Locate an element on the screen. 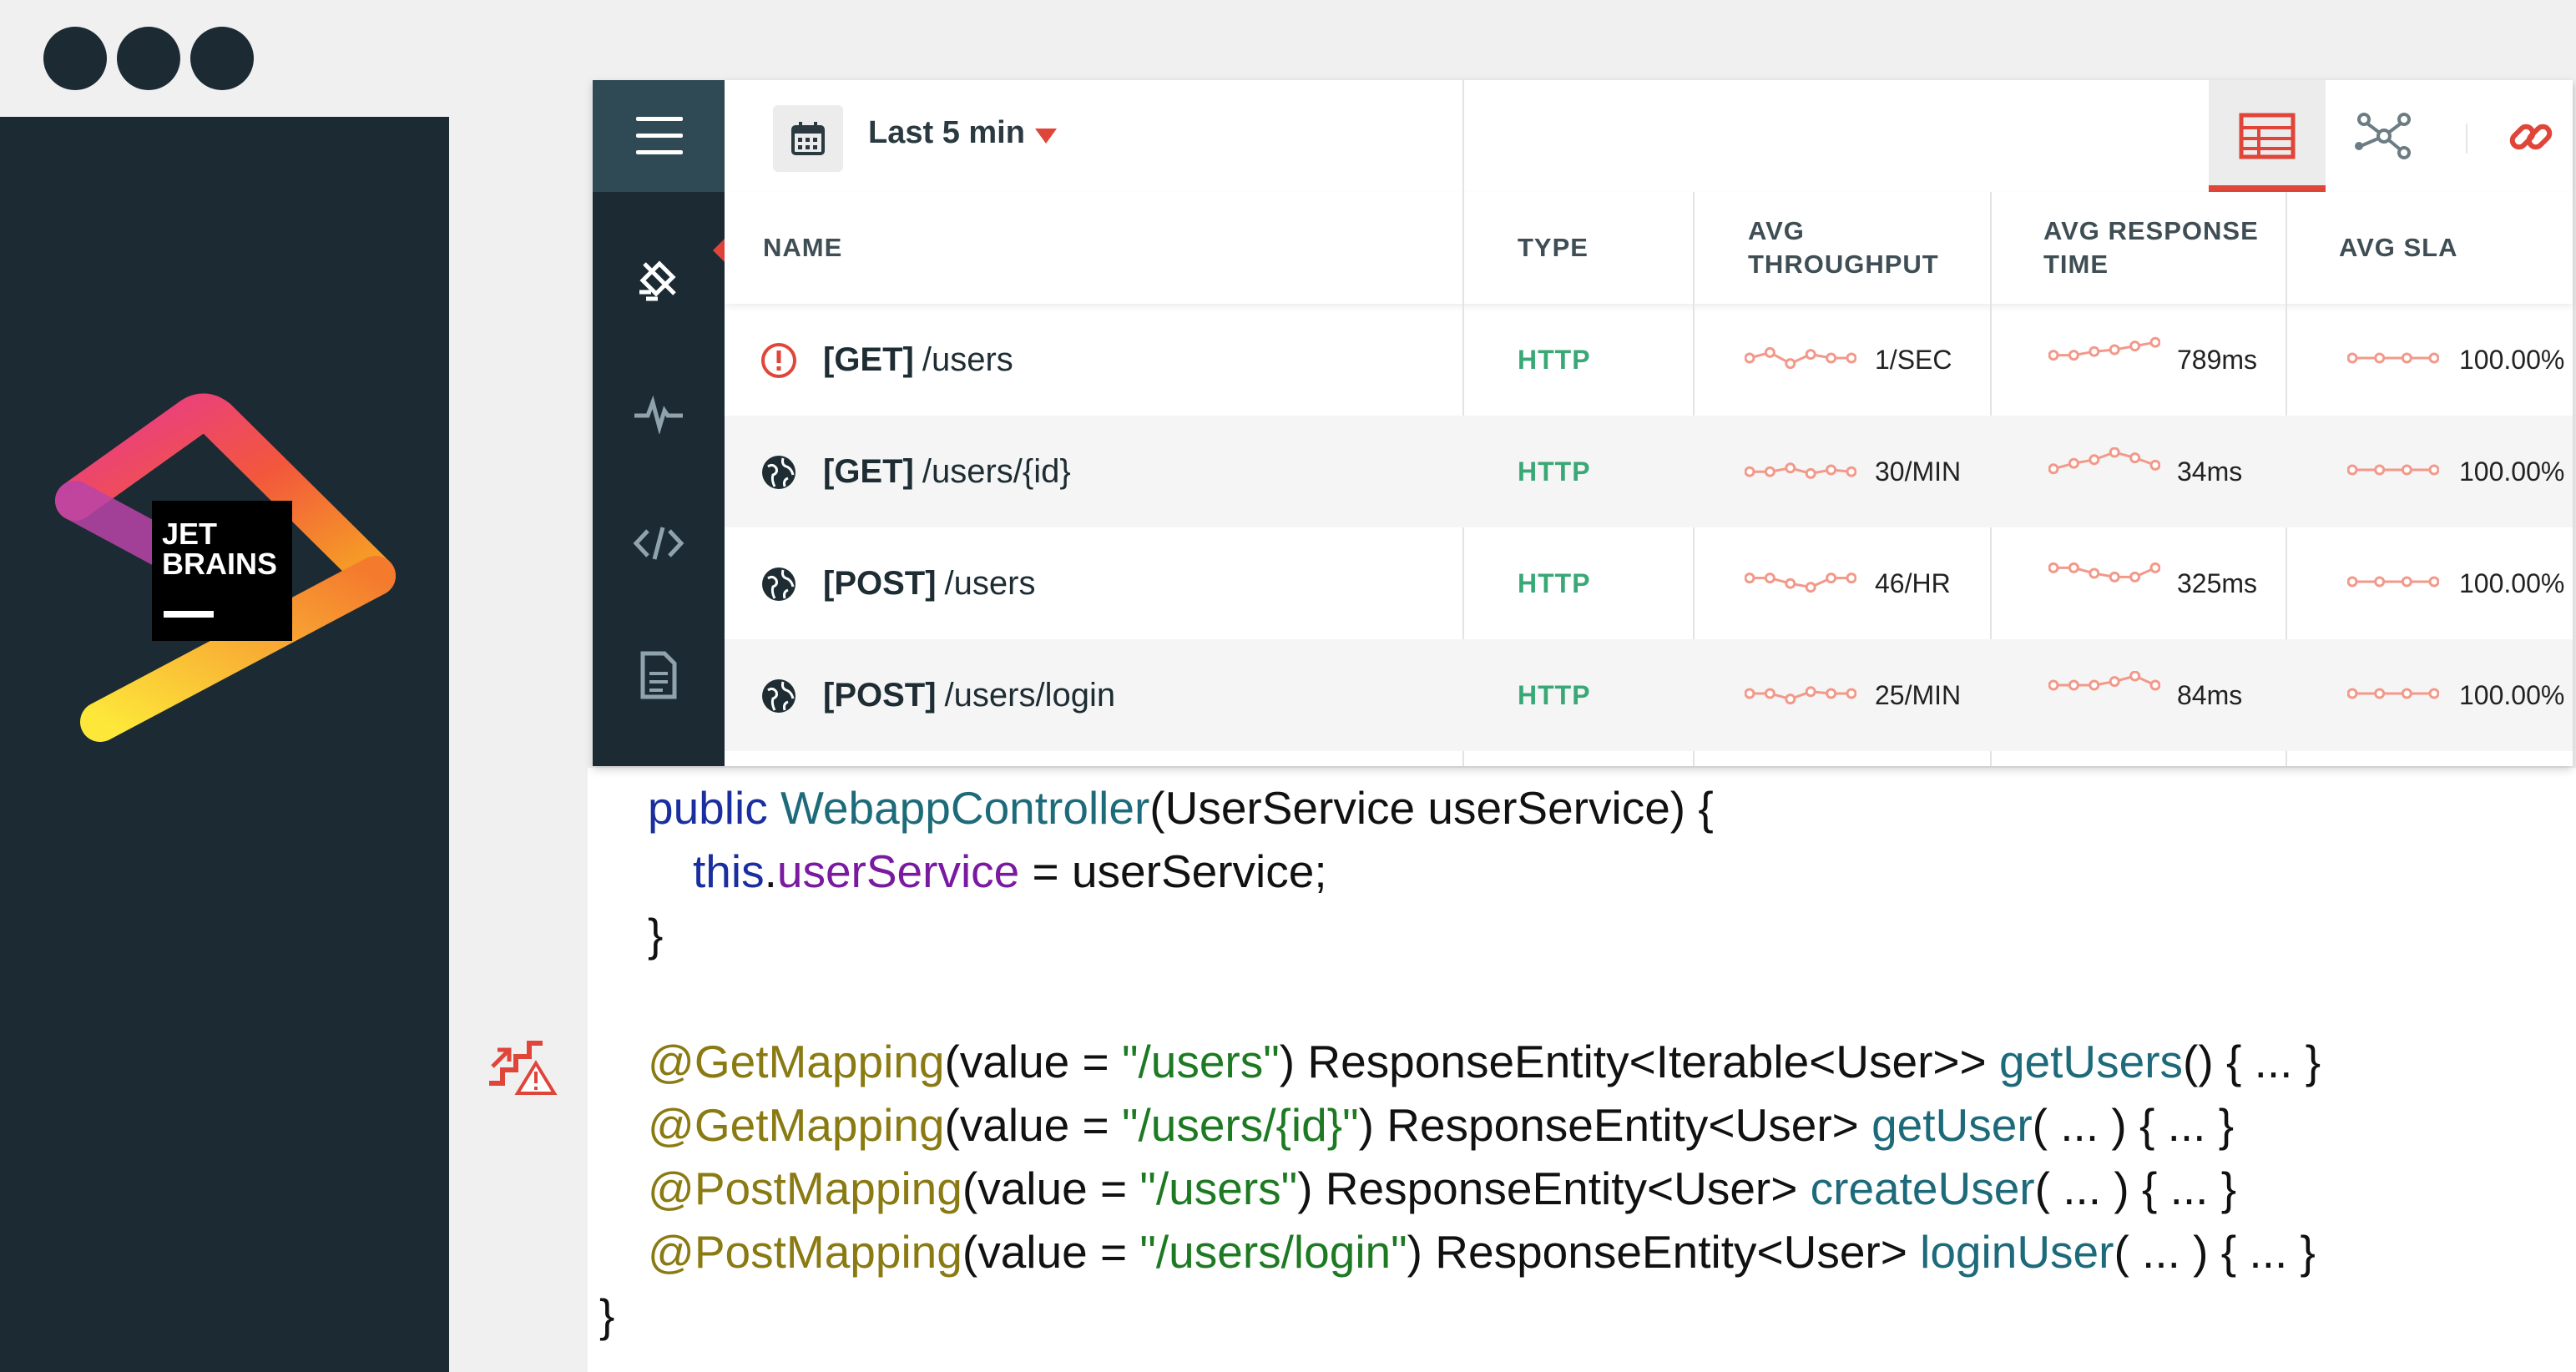 This screenshot has height=1372, width=2576. copy-link-button is located at coordinates (2531, 137).